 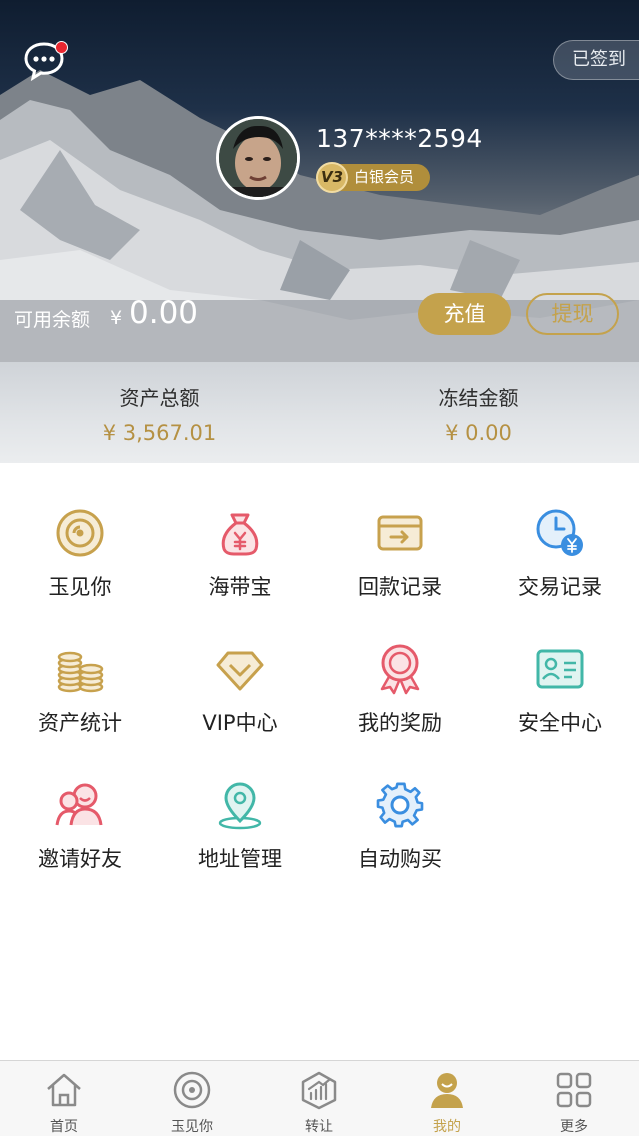 I want to click on menu-item-label: VIP中心, so click(x=240, y=723).